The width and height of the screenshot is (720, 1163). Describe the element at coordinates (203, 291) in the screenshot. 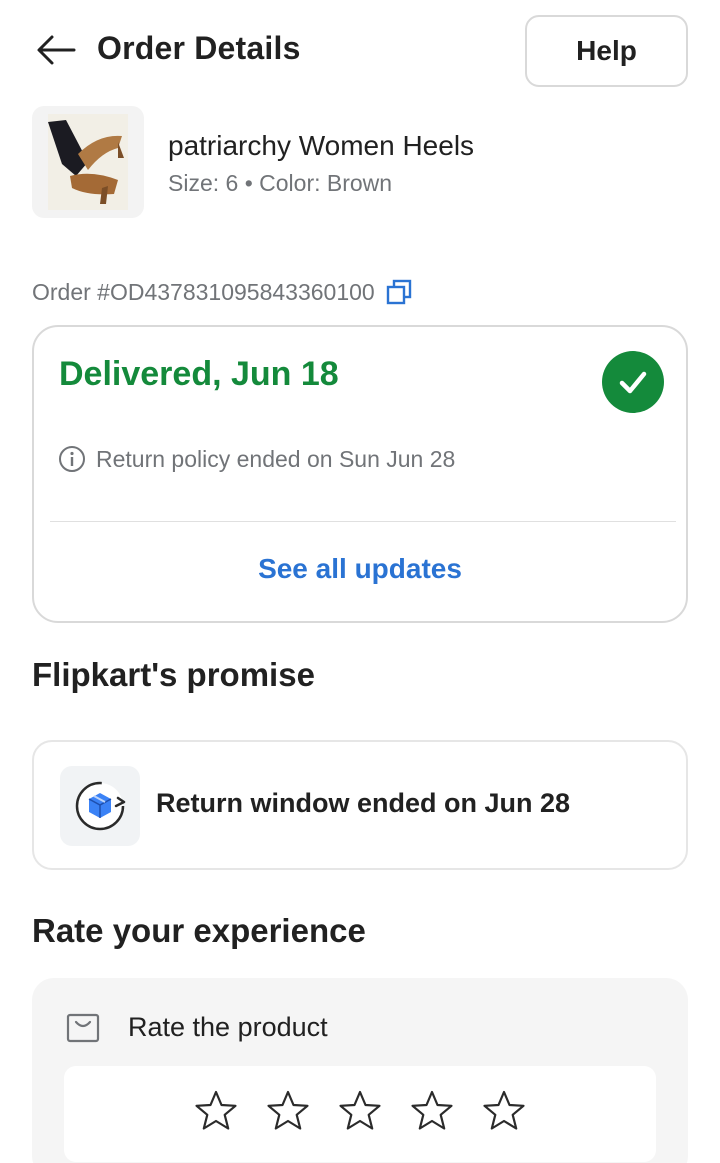

I see `order-id: Order #OD437831095843360100` at that location.